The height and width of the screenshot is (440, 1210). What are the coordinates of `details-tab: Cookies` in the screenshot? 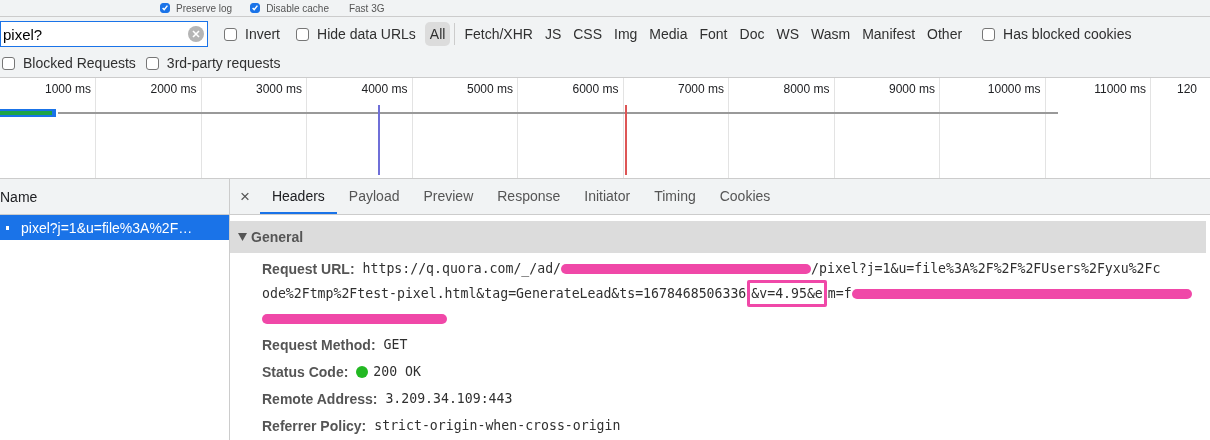 It's located at (745, 196).